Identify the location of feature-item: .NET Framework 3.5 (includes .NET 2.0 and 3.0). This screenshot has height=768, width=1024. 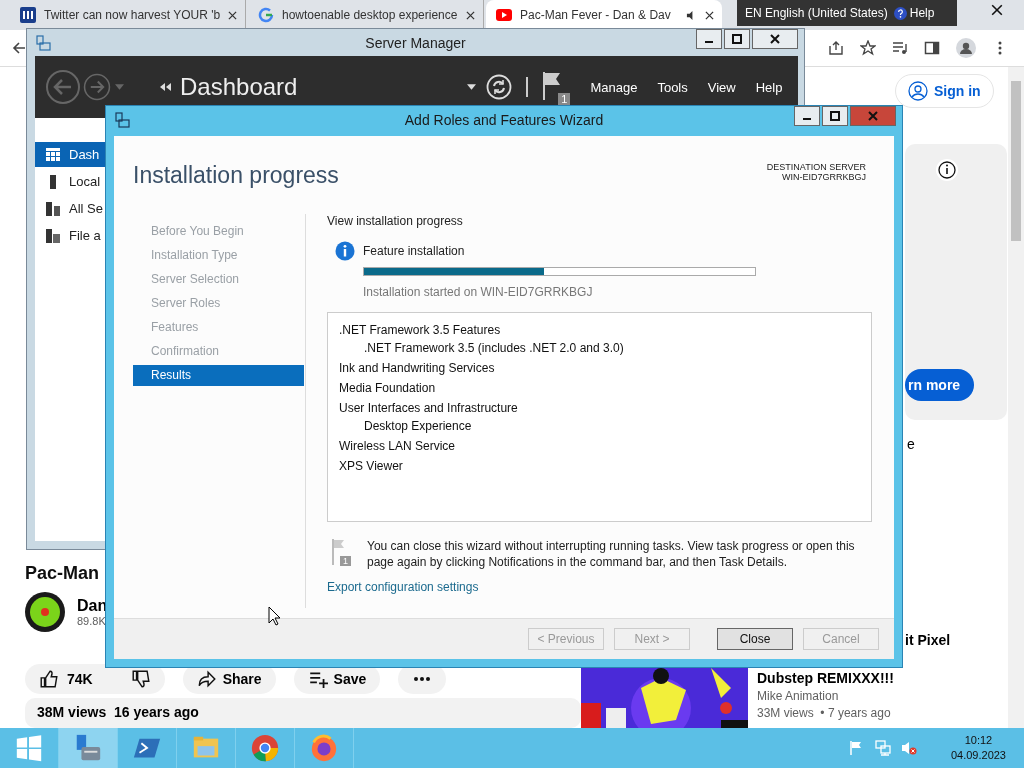
(494, 348).